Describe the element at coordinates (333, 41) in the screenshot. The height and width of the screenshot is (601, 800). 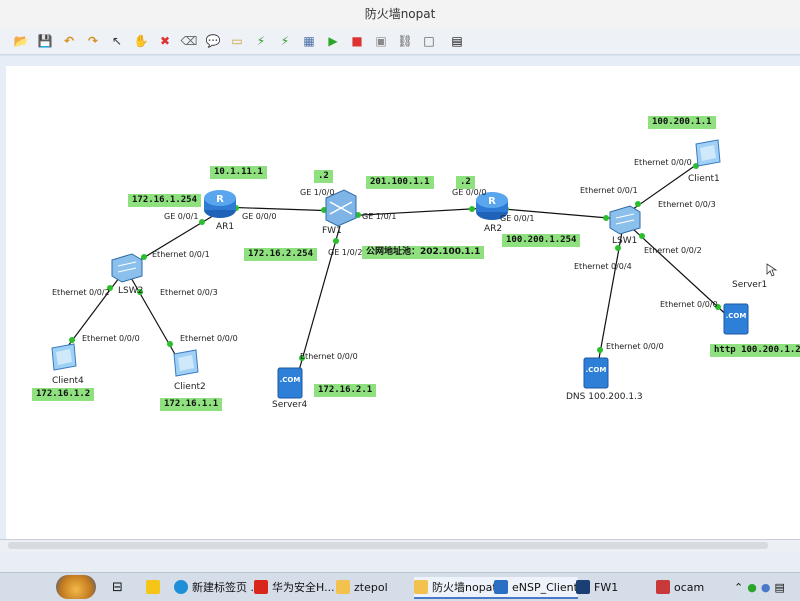
I see `start-icon: ▶` at that location.